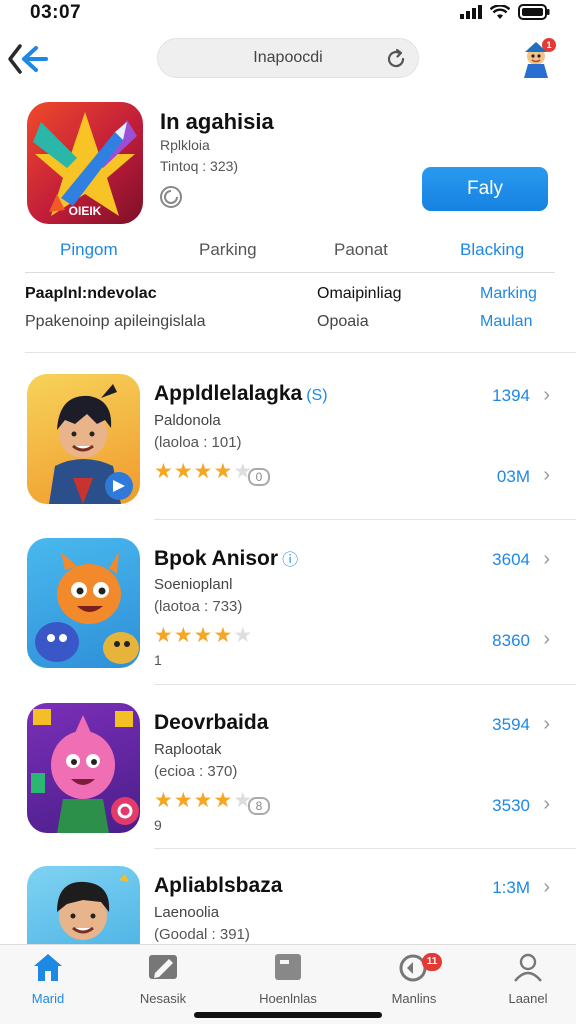 This screenshot has height=1024, width=576. Describe the element at coordinates (171, 197) in the screenshot. I see `age-rating-icon` at that location.